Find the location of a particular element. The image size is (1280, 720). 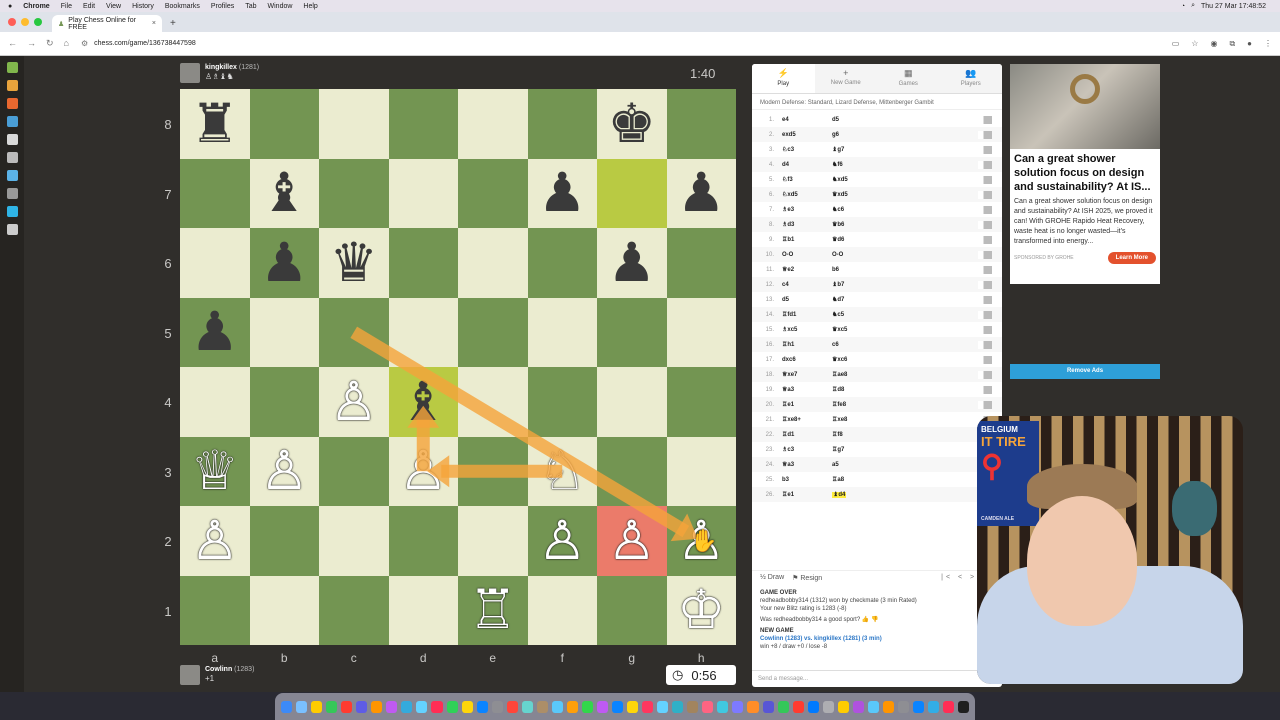

learn-more-button: Learn More is located at coordinates (1131, 258).